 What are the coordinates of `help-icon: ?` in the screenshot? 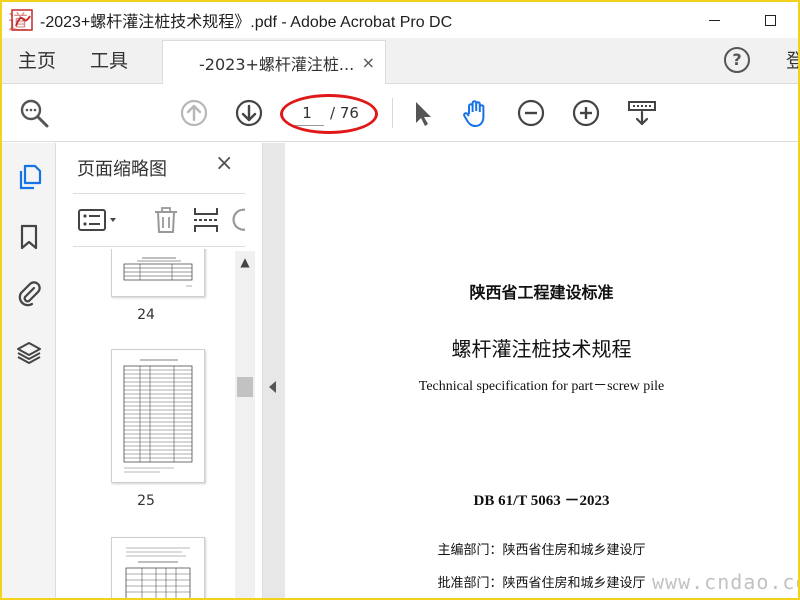 It's located at (737, 60).